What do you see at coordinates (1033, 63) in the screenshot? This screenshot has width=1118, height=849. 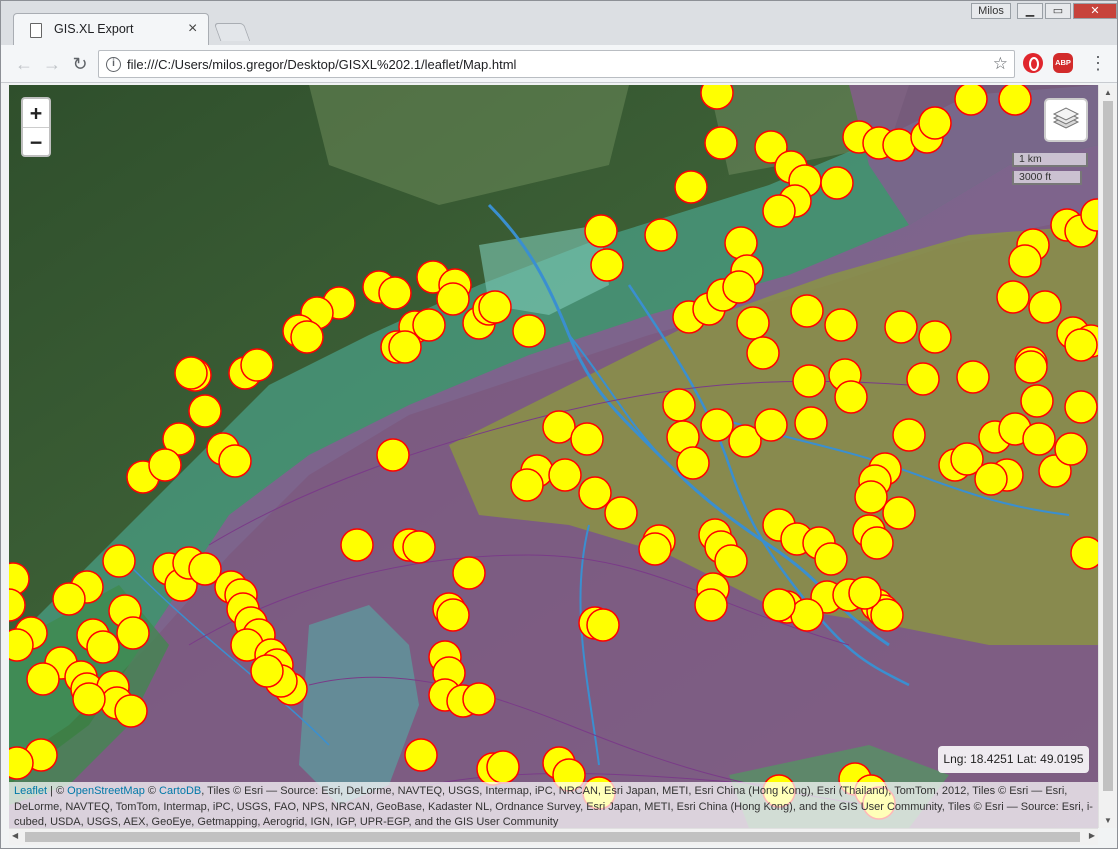 I see `opera-icon` at bounding box center [1033, 63].